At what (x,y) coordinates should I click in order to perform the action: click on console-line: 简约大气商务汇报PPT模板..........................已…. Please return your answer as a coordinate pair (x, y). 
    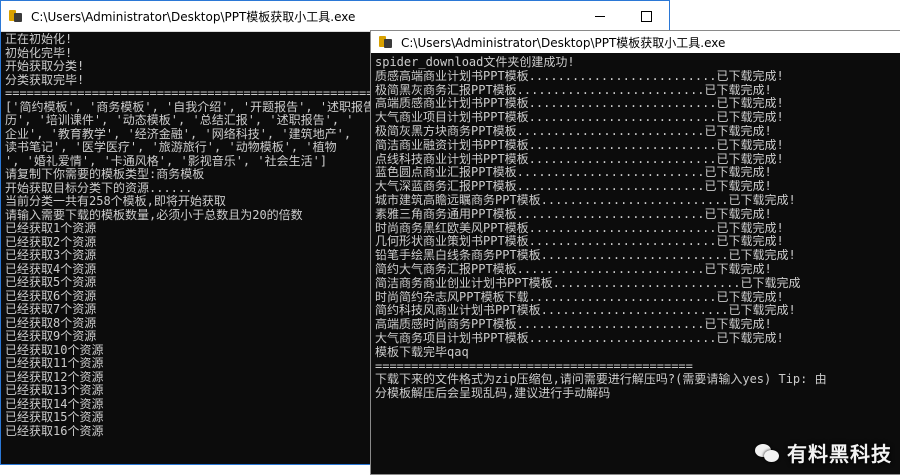
    Looking at the image, I should click on (573, 269).